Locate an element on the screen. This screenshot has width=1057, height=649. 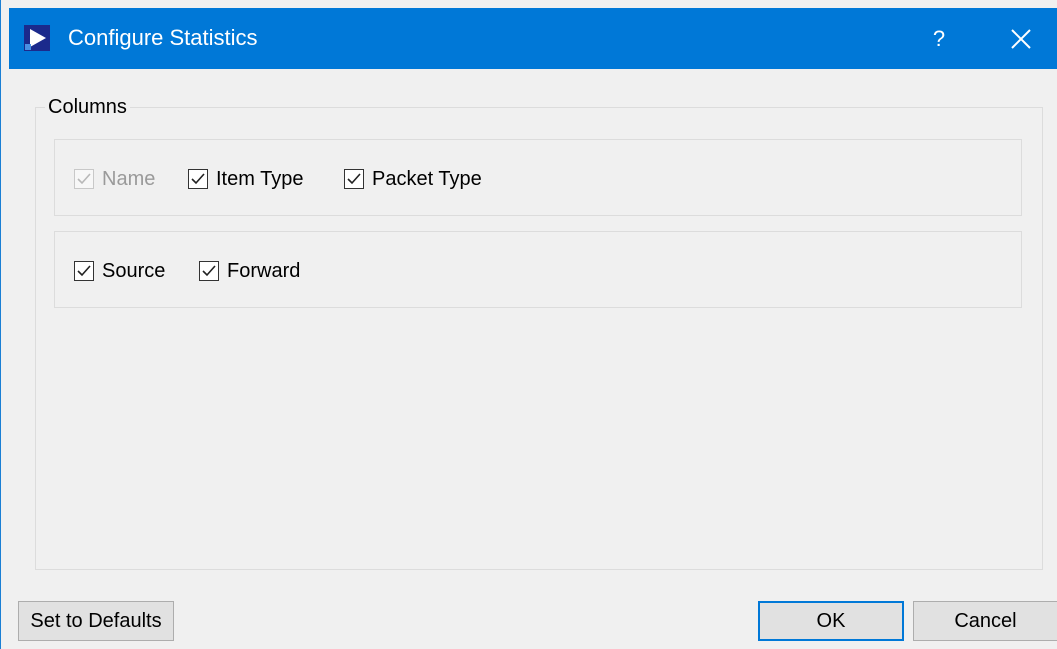
source-checkbox-label: Source is located at coordinates (134, 270).